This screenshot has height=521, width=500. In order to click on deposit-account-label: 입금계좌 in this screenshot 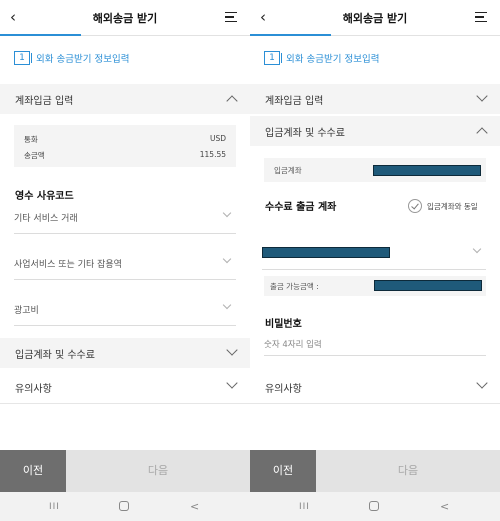, I will do `click(288, 170)`.